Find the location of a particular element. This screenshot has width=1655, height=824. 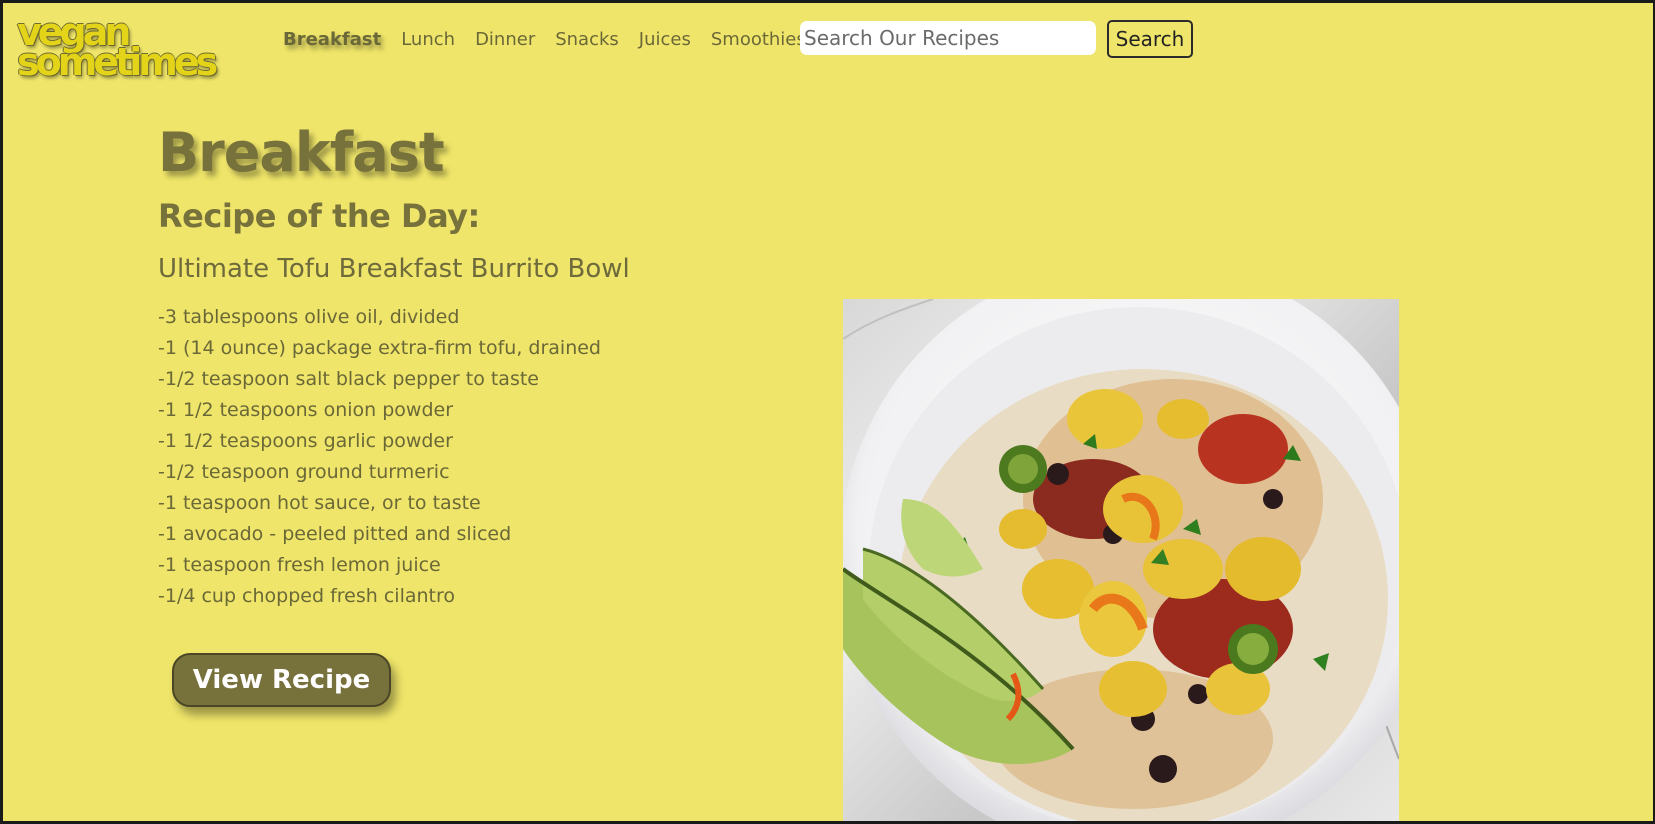

nav-item-lunch: Lunch is located at coordinates (428, 39).